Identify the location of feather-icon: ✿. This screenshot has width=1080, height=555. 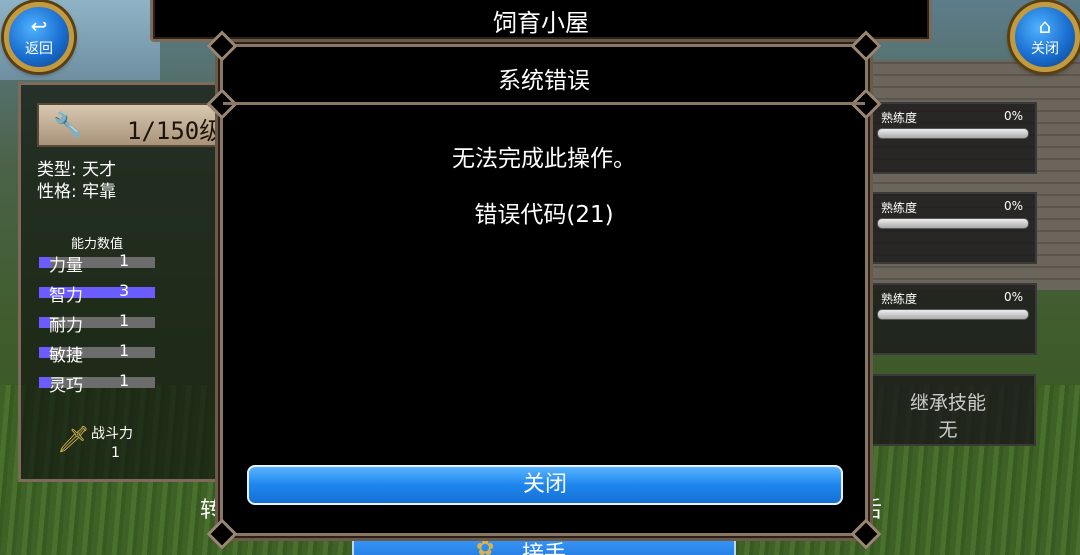
(485, 545).